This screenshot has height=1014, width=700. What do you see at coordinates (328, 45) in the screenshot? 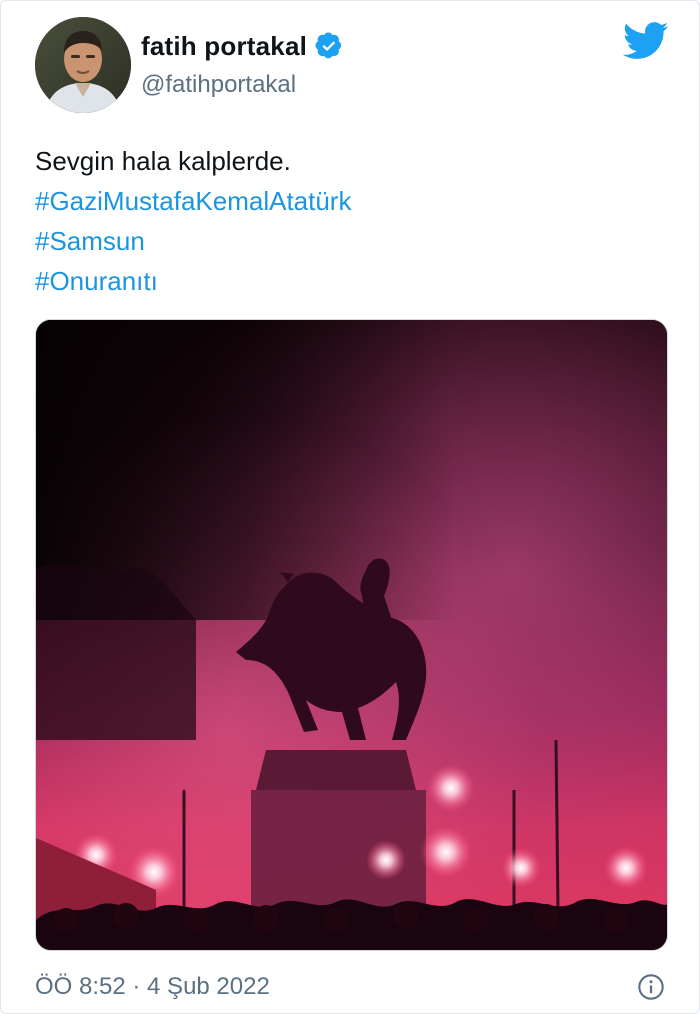
I see `verified-badge-icon` at bounding box center [328, 45].